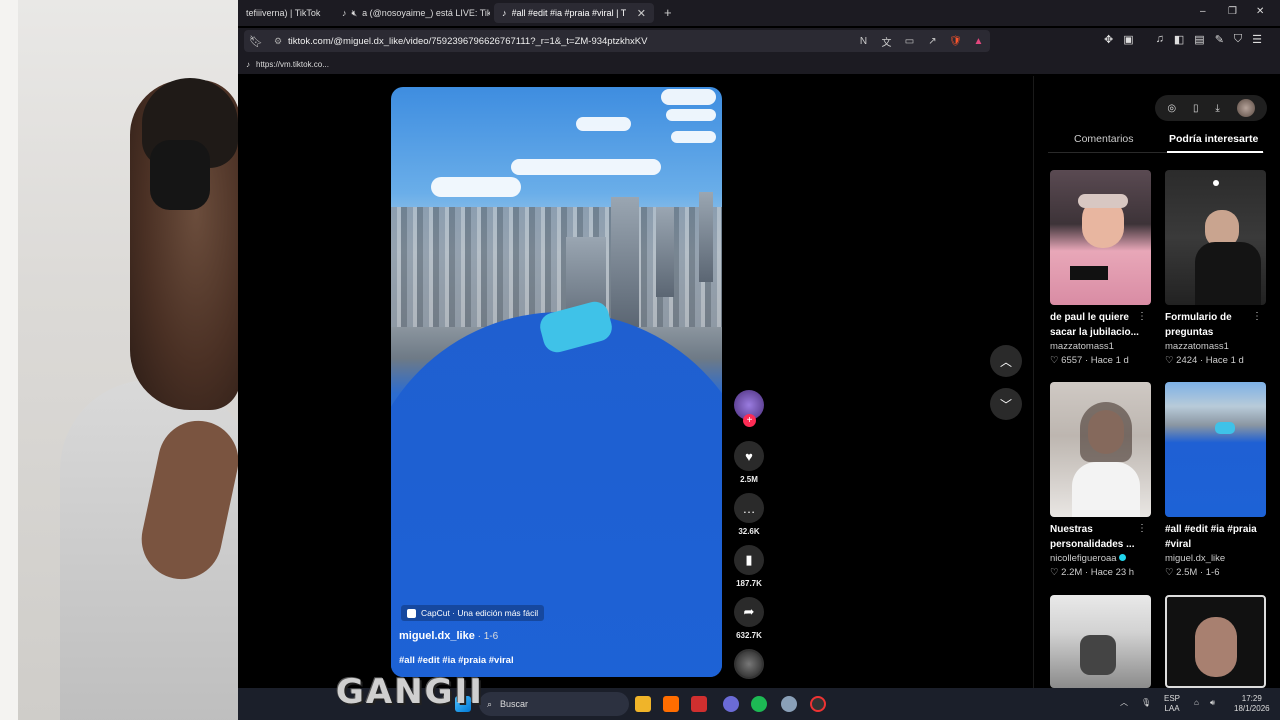 This screenshot has width=1280, height=720. What do you see at coordinates (1215, 558) in the screenshot?
I see `card-user: miguel.dx_like` at bounding box center [1215, 558].